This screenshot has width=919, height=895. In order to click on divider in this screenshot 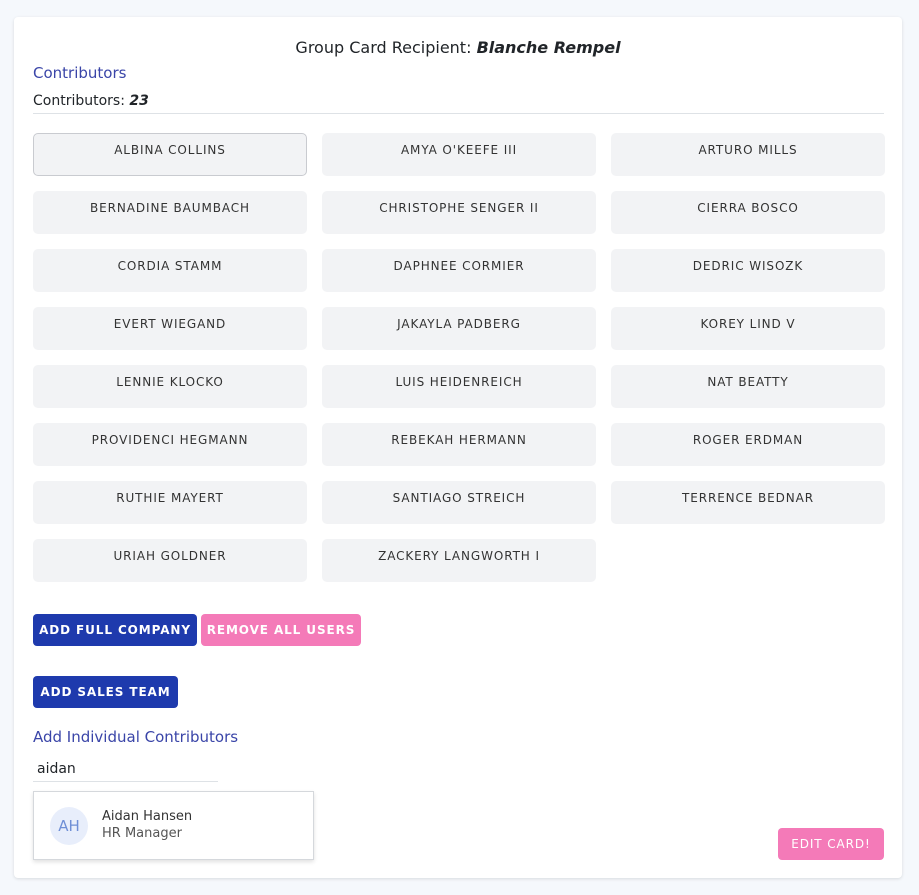, I will do `click(458, 113)`.